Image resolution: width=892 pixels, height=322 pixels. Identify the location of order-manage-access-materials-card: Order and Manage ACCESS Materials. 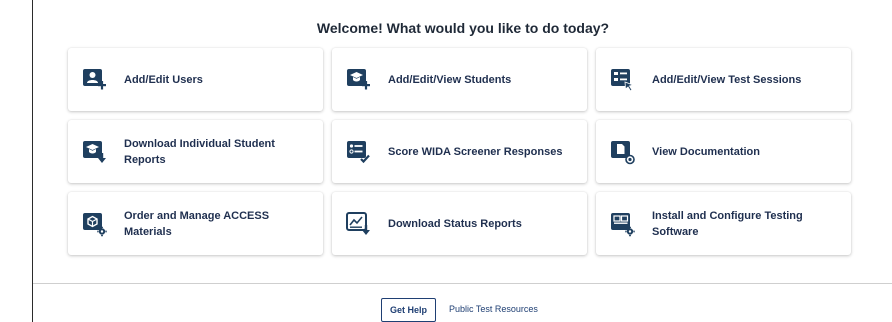
(195, 223).